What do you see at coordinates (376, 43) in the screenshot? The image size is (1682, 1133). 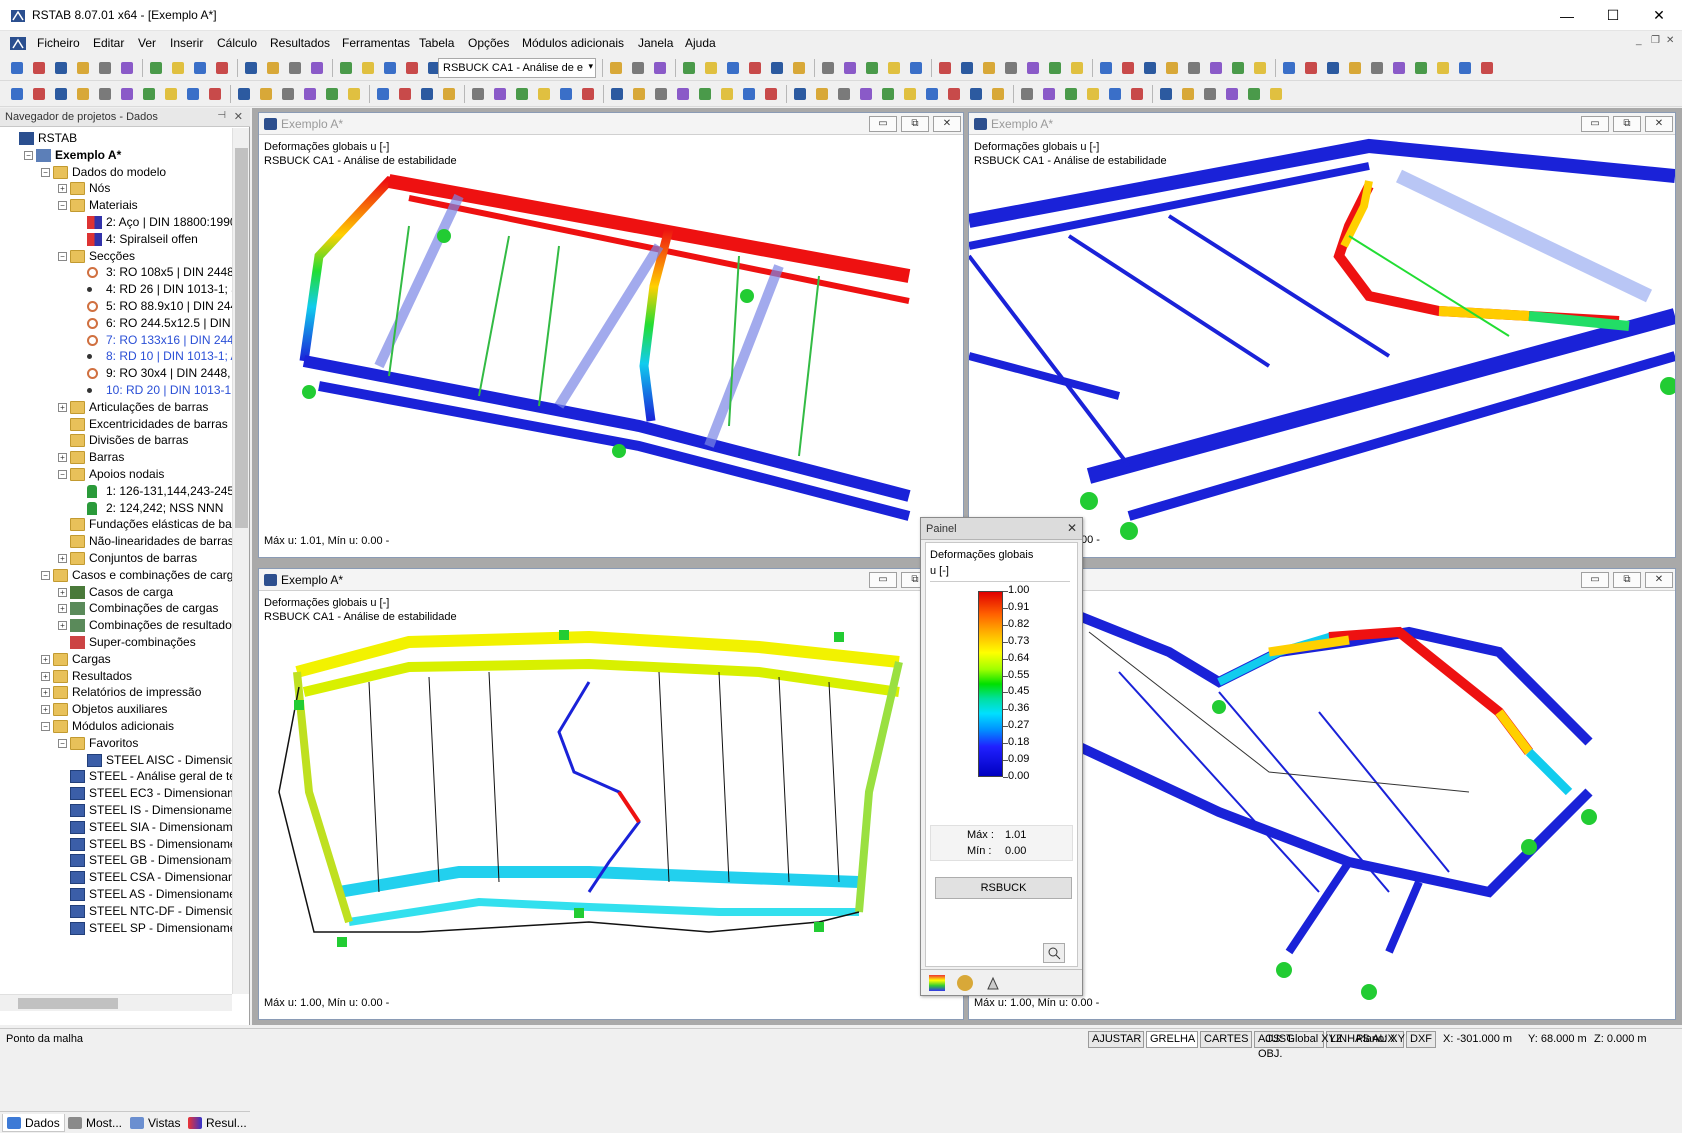 I see `menu-ferramentas: Ferramentas` at bounding box center [376, 43].